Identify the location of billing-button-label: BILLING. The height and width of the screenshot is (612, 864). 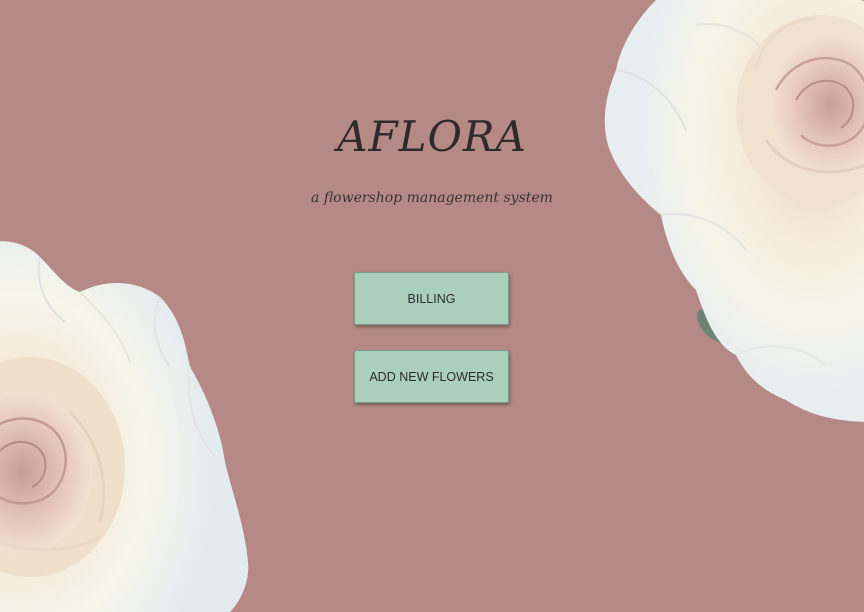
(431, 298).